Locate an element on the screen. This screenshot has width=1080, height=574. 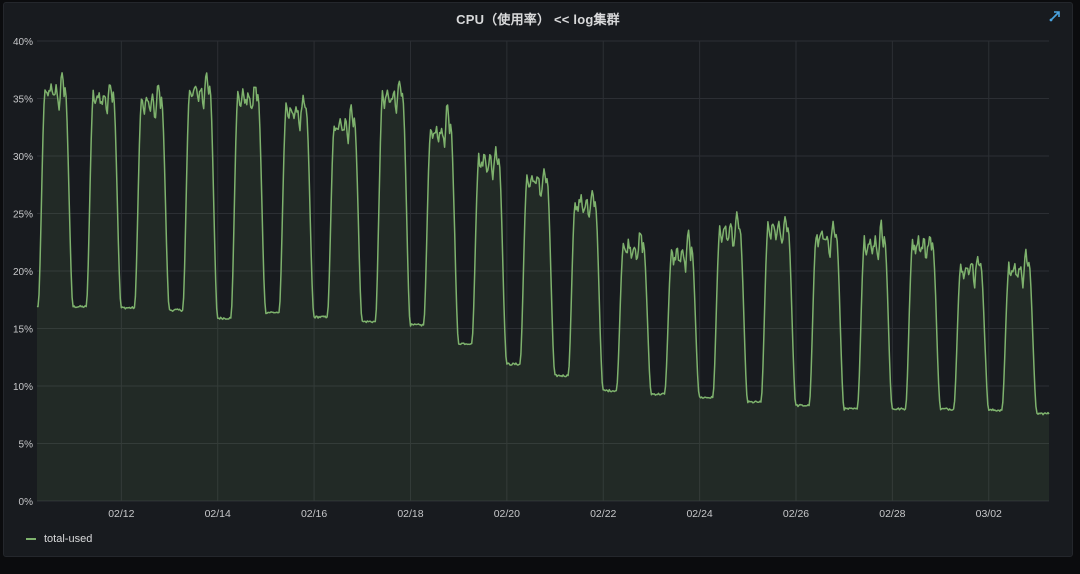
y-tick-label: 20% is located at coordinates (23, 272).